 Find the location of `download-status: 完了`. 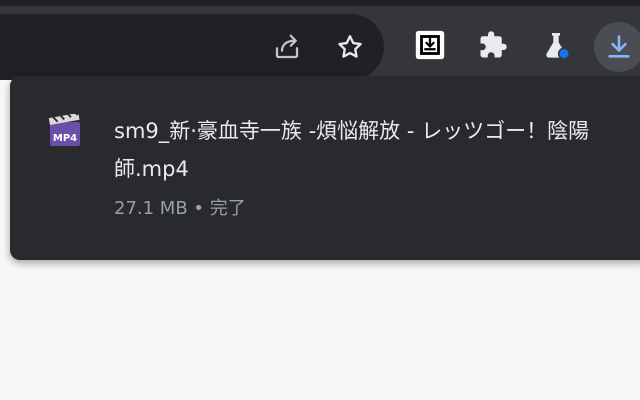

download-status: 完了 is located at coordinates (227, 208).